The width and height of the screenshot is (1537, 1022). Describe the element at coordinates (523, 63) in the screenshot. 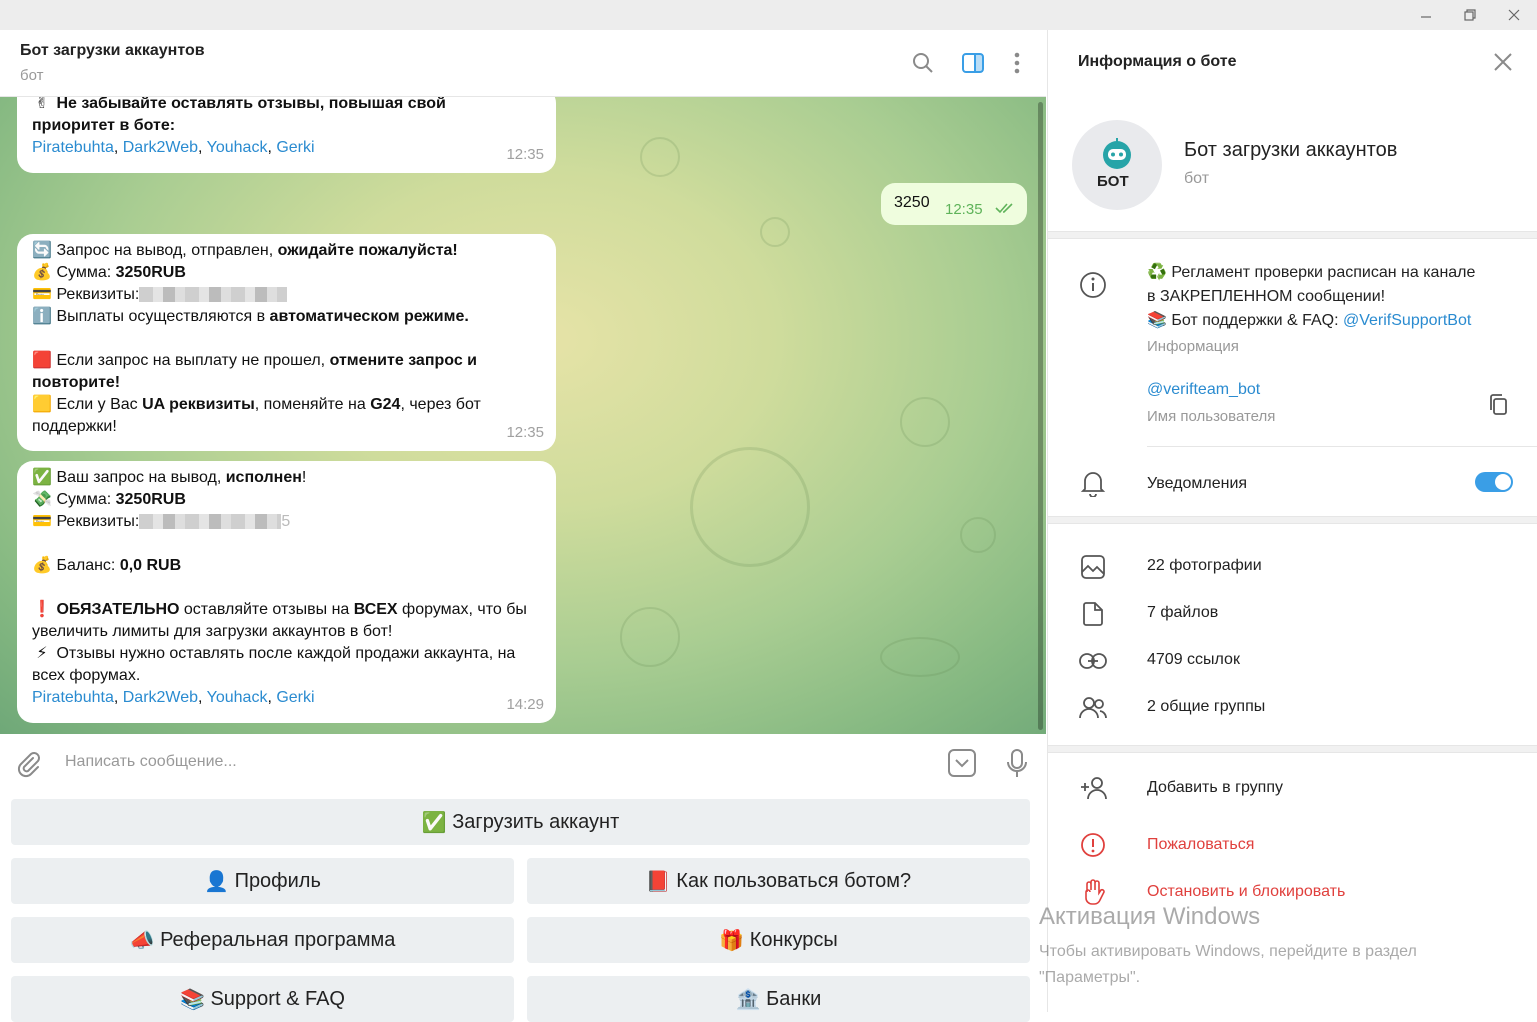

I see `chat-header: Бот загрузки аккаунтов бот` at that location.